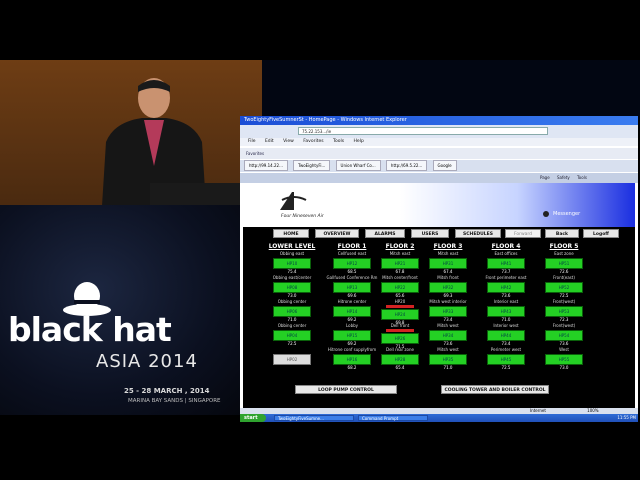 Image resolution: width=640 pixels, height=480 pixels. I want to click on zone-cell: East offices HP41 73.7, so click(506, 263).